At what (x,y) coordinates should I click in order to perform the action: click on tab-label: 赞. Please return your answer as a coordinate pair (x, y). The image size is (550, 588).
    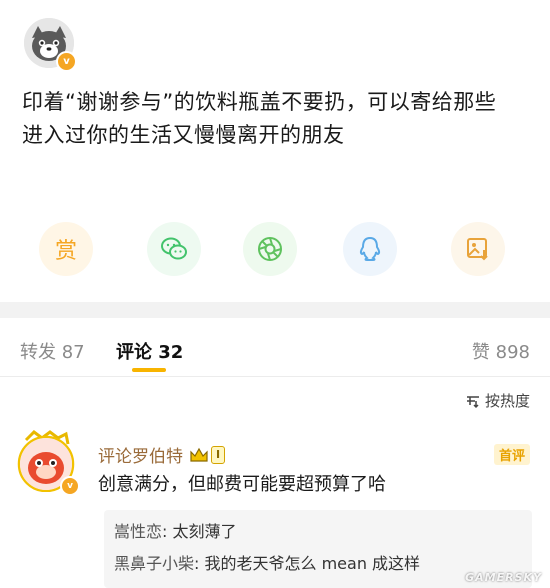
    Looking at the image, I should click on (480, 352).